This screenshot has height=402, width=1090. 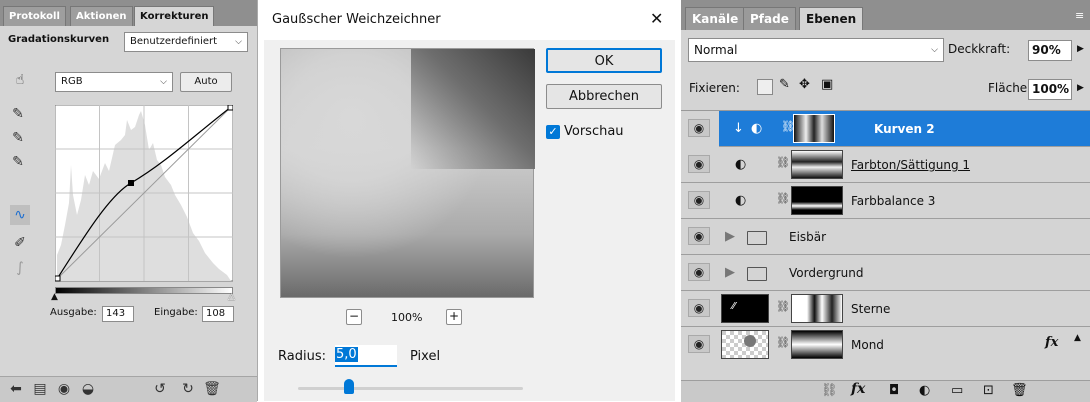 I want to click on radius-slider-track, so click(x=410, y=388).